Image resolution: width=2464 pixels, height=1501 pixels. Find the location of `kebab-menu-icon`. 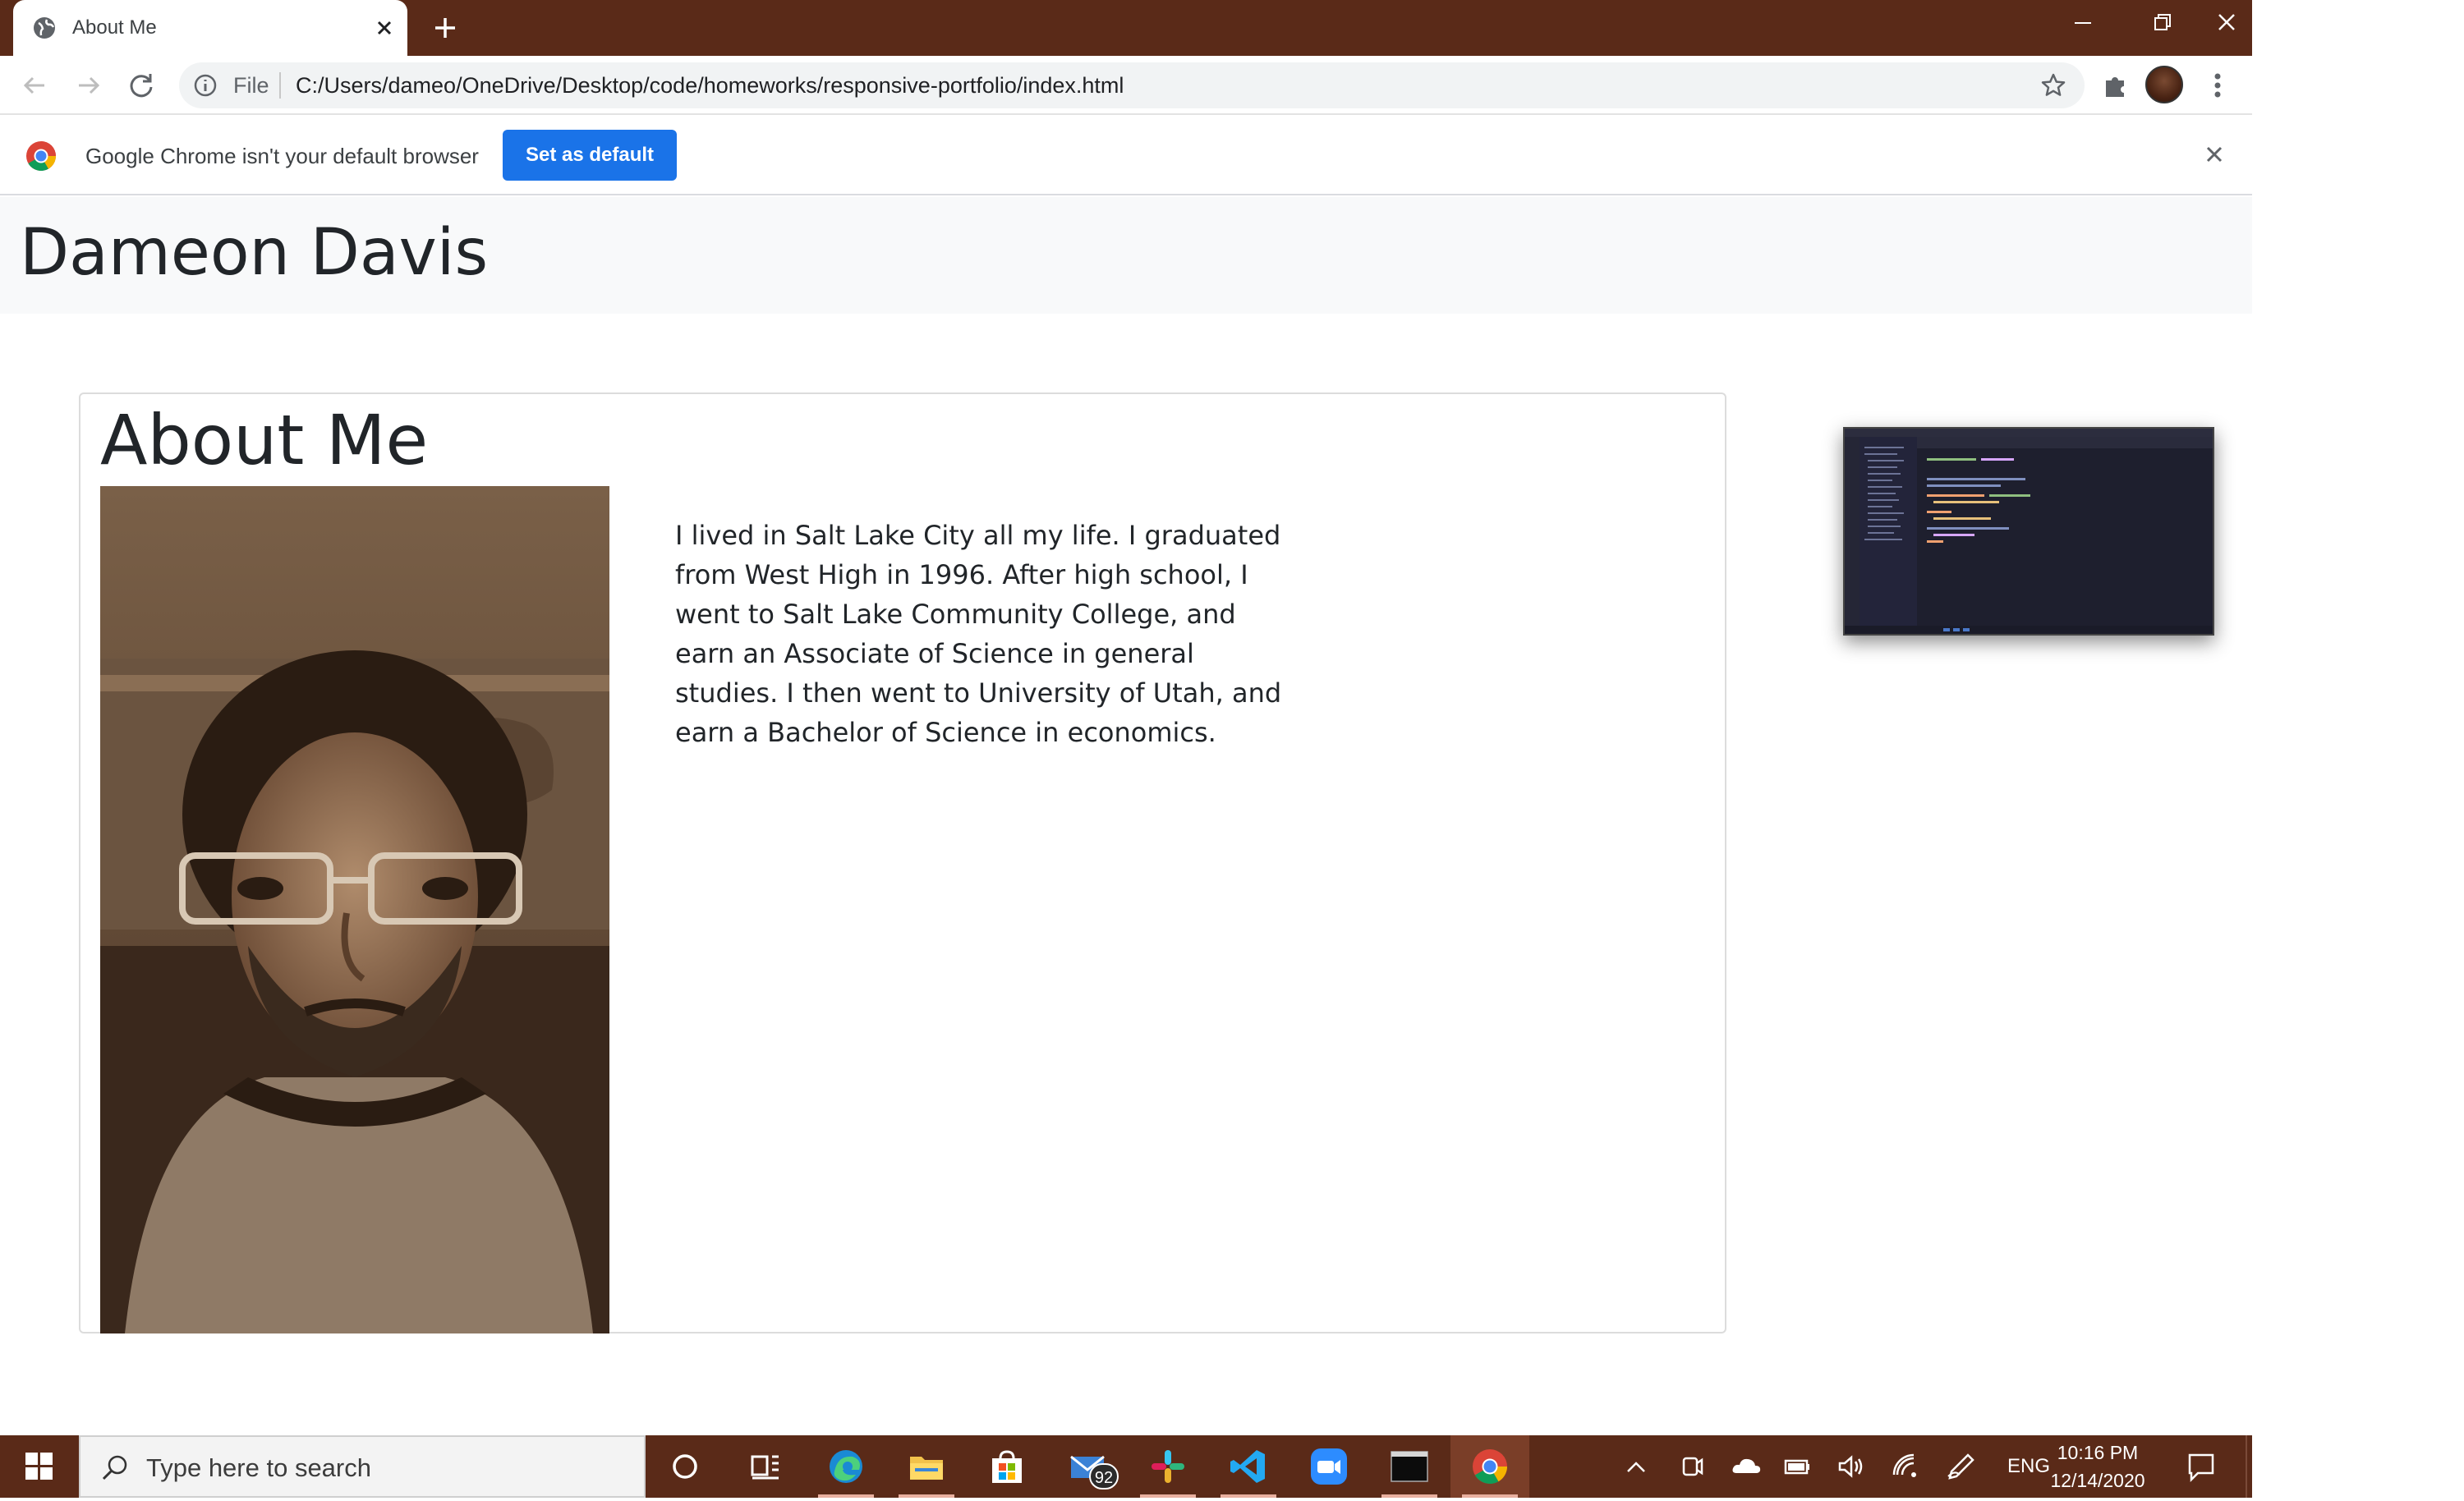

kebab-menu-icon is located at coordinates (2217, 85).